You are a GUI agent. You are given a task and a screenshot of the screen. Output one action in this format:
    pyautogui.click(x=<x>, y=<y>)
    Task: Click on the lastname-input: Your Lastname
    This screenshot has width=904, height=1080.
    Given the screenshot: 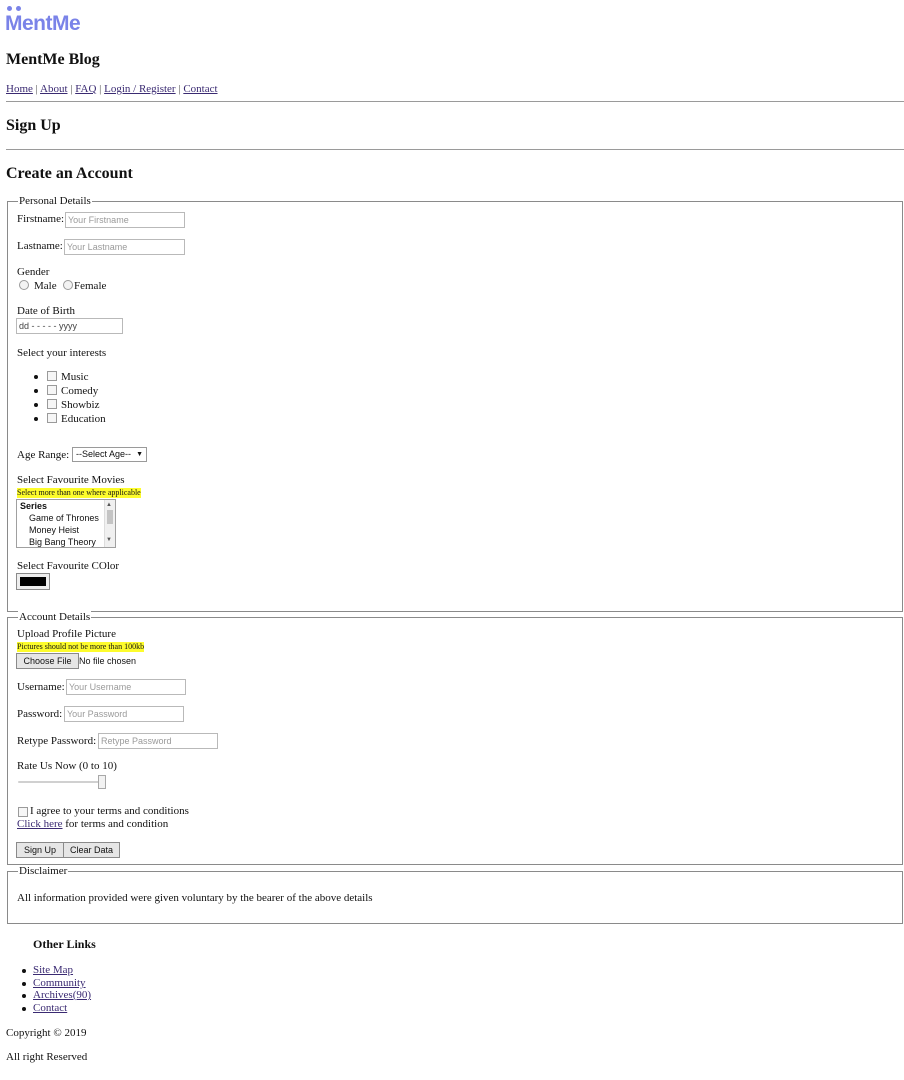 What is the action you would take?
    pyautogui.click(x=124, y=247)
    